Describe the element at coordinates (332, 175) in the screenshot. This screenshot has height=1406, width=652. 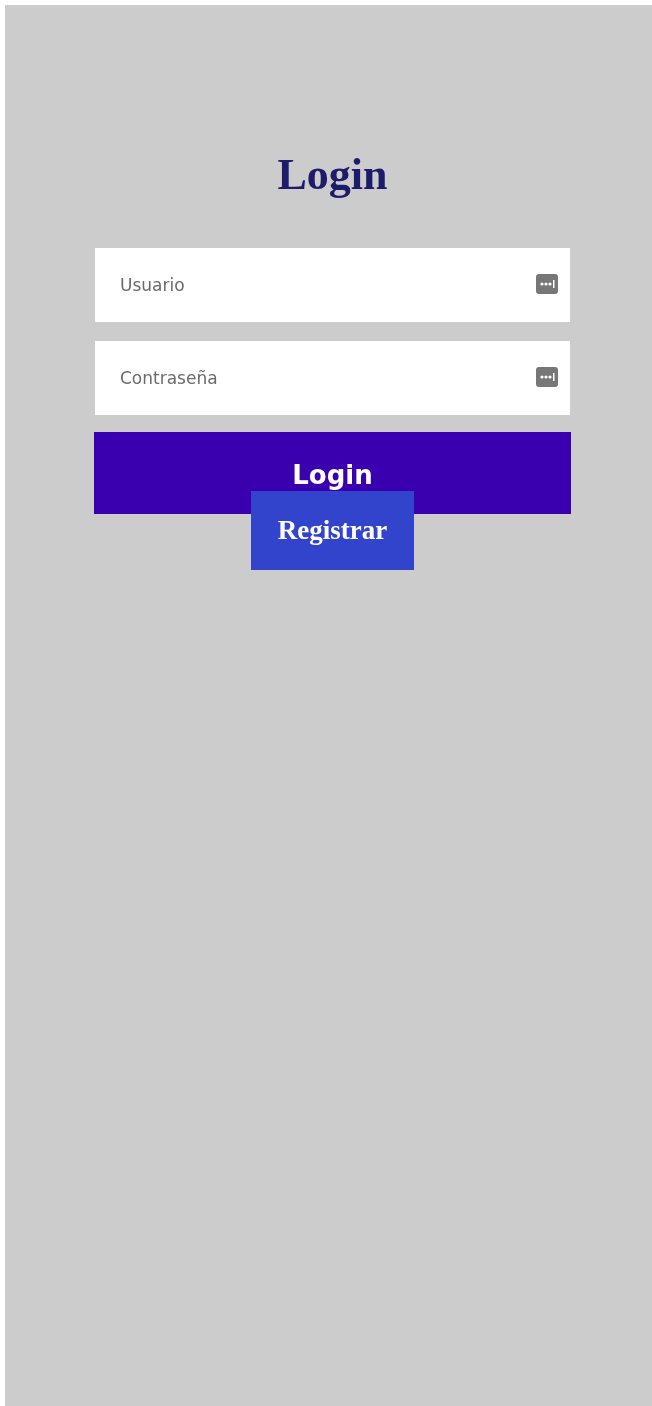
I see `page-title: Login` at that location.